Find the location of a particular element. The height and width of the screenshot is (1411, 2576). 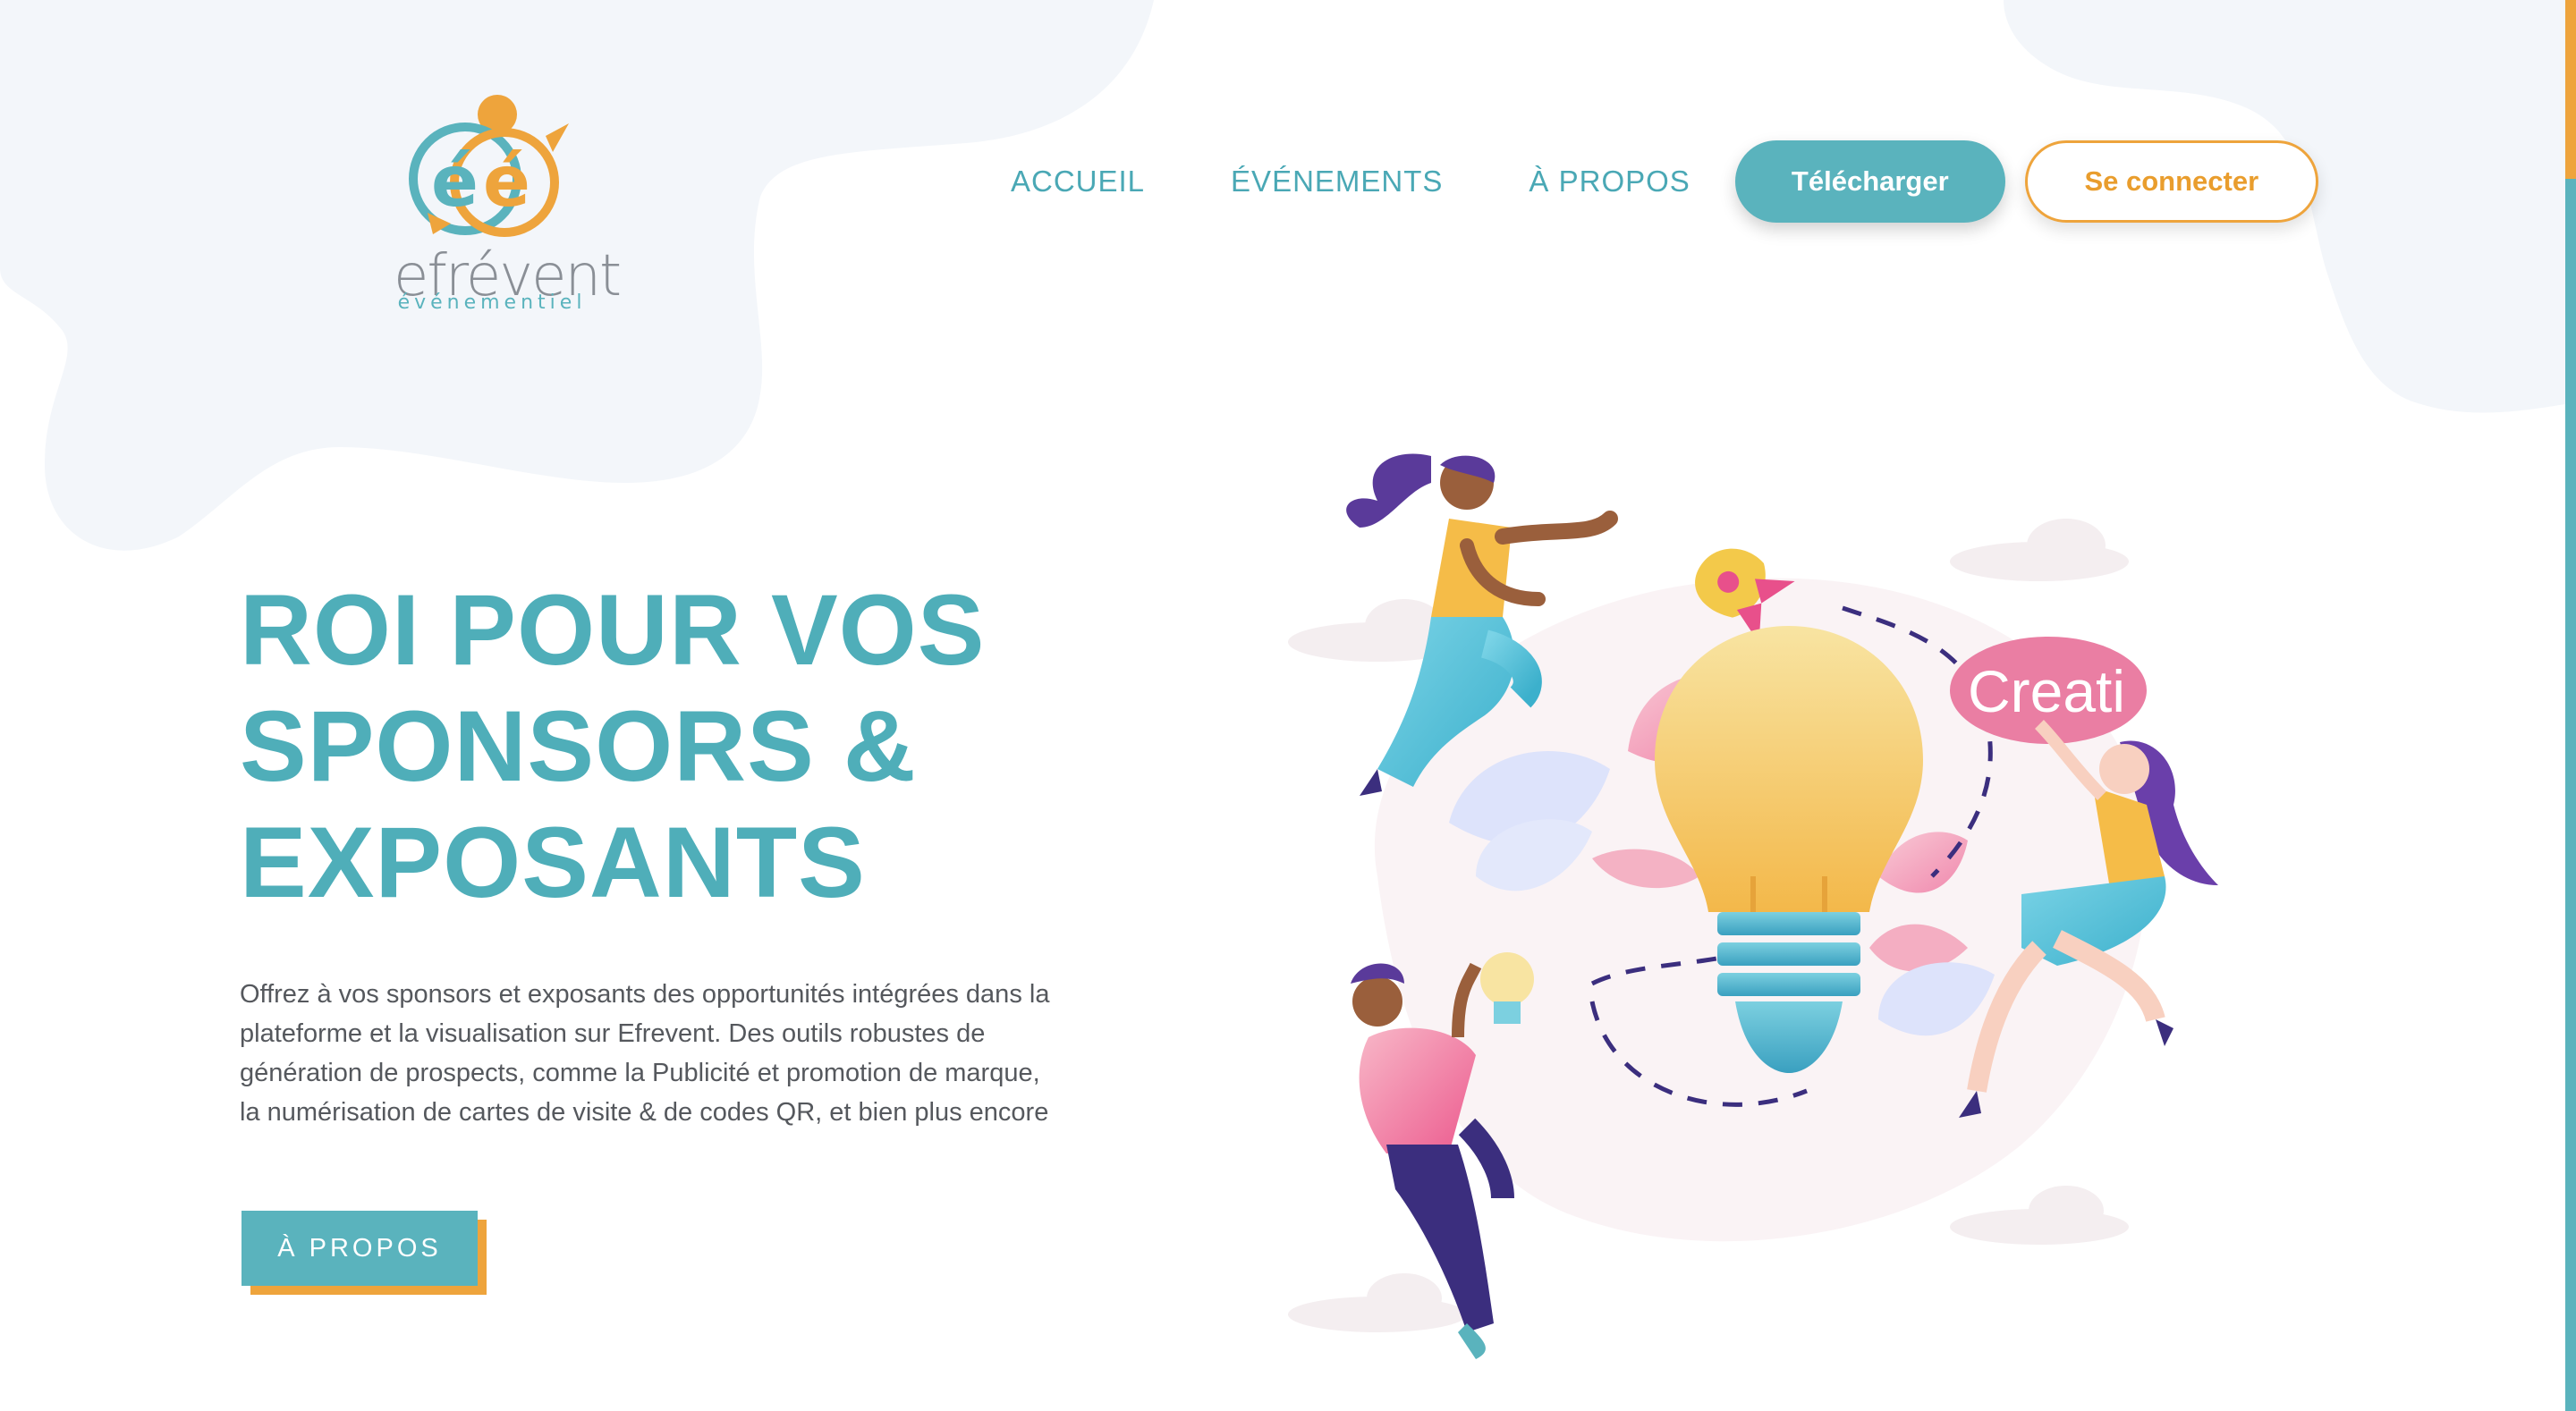

hero-title-line: EXPOSANTS is located at coordinates (553, 862).